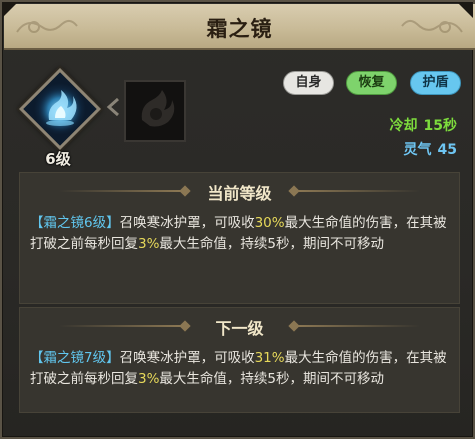 The width and height of the screenshot is (475, 439). I want to click on current-level-title: 当前等级, so click(239, 193).